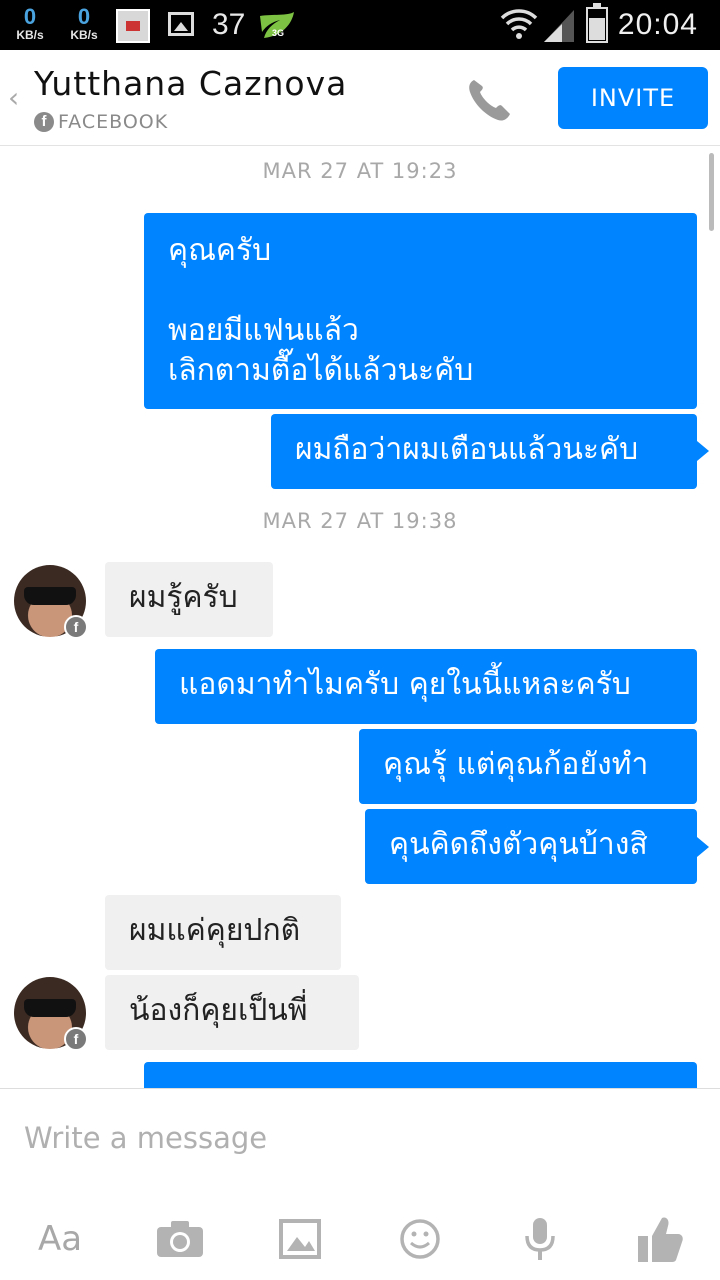 This screenshot has height=1280, width=720. I want to click on contact-source: FACEBOOK, so click(113, 122).